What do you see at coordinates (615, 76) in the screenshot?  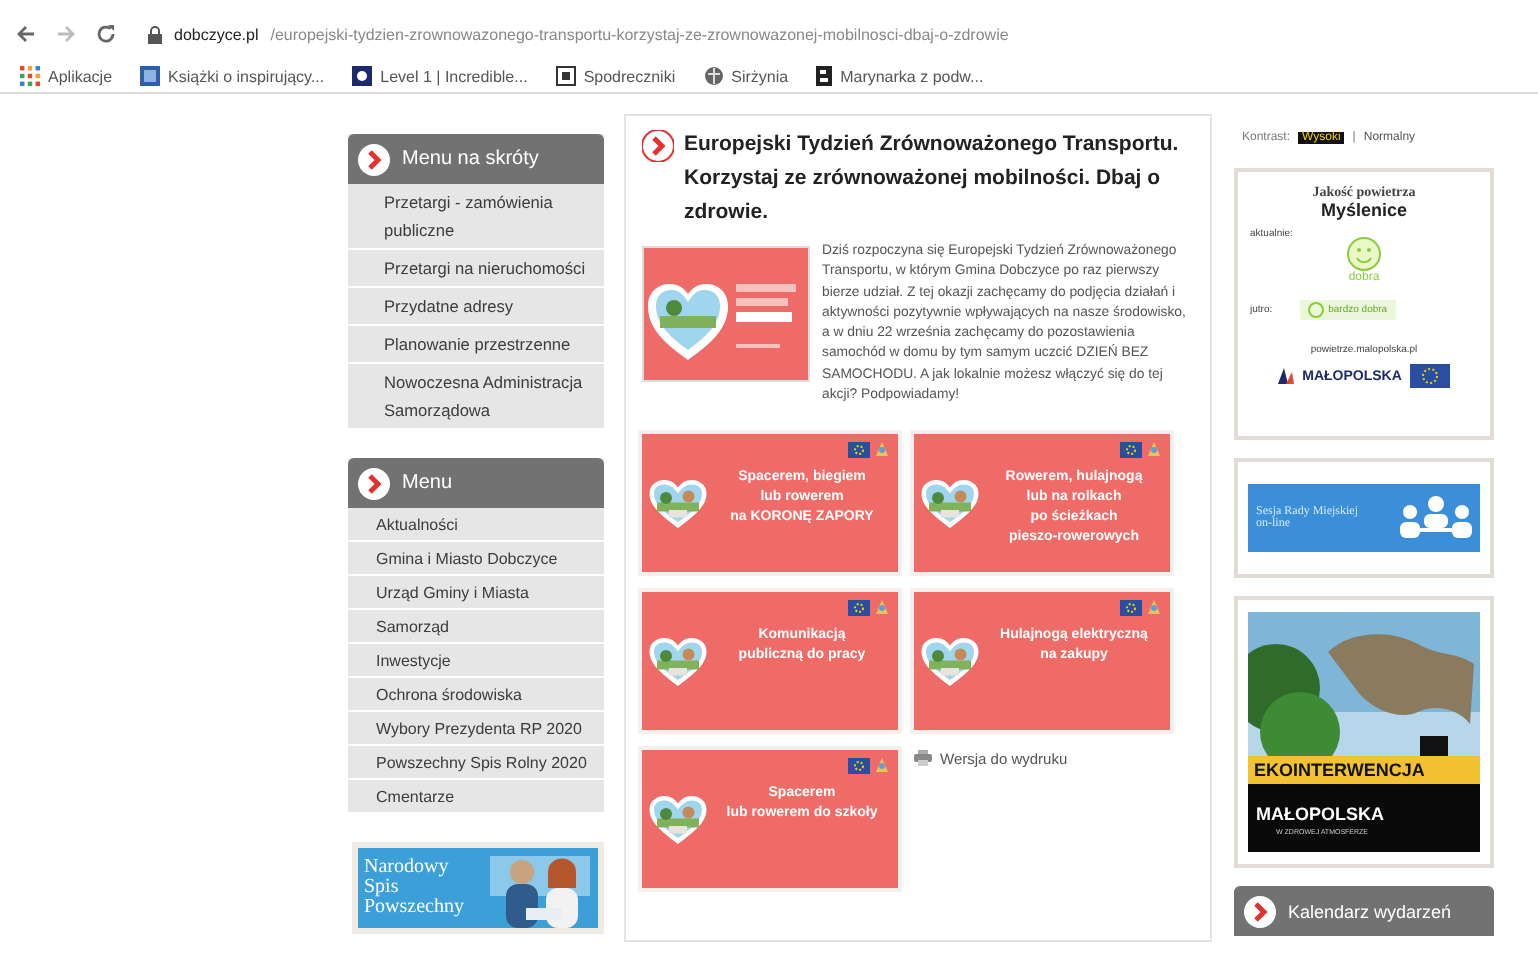 I see `bookmark-link: Spodreczniki` at bounding box center [615, 76].